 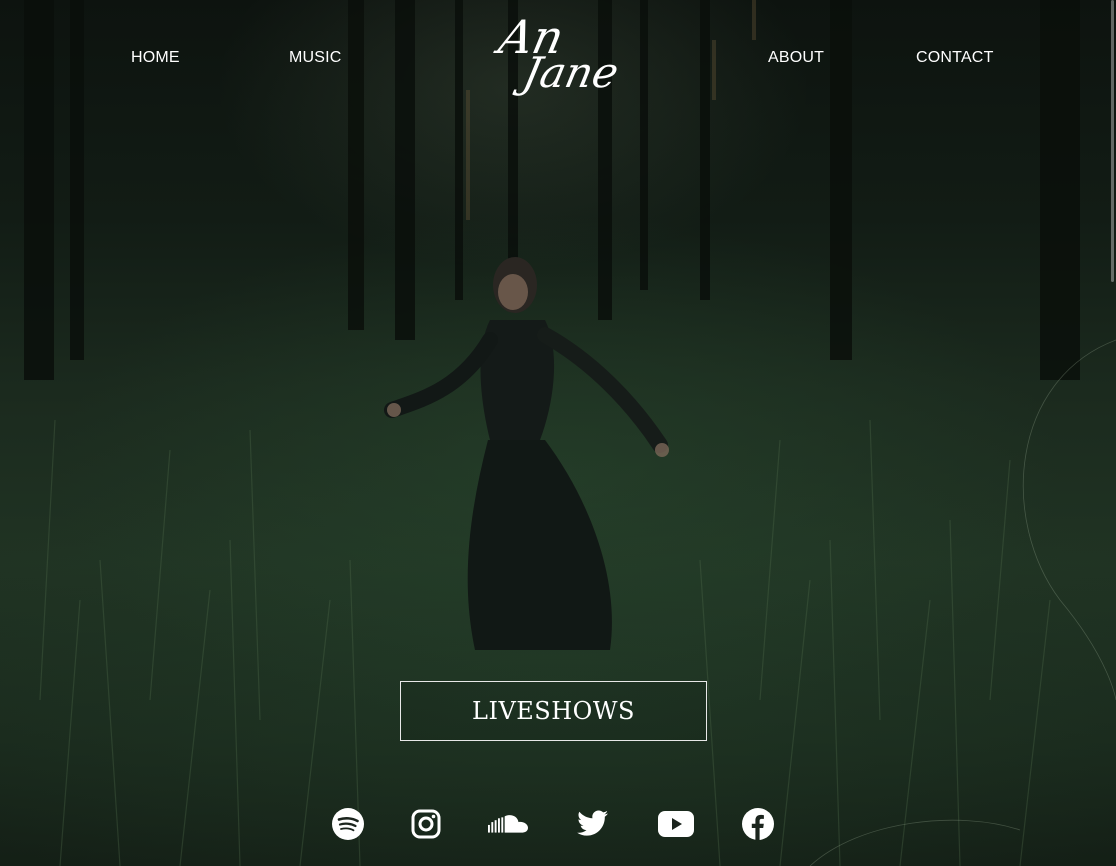 I want to click on soundcloud-icon, so click(x=508, y=824).